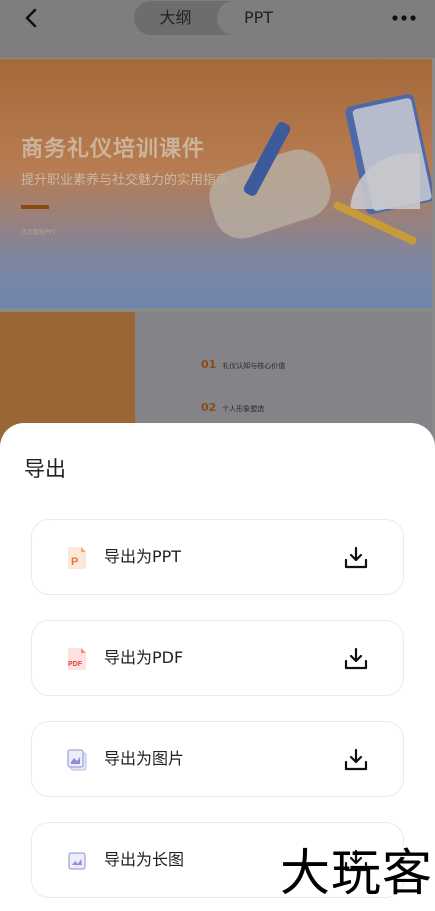 This screenshot has width=435, height=911. What do you see at coordinates (75, 664) in the screenshot?
I see `svg-text: PDF` at bounding box center [75, 664].